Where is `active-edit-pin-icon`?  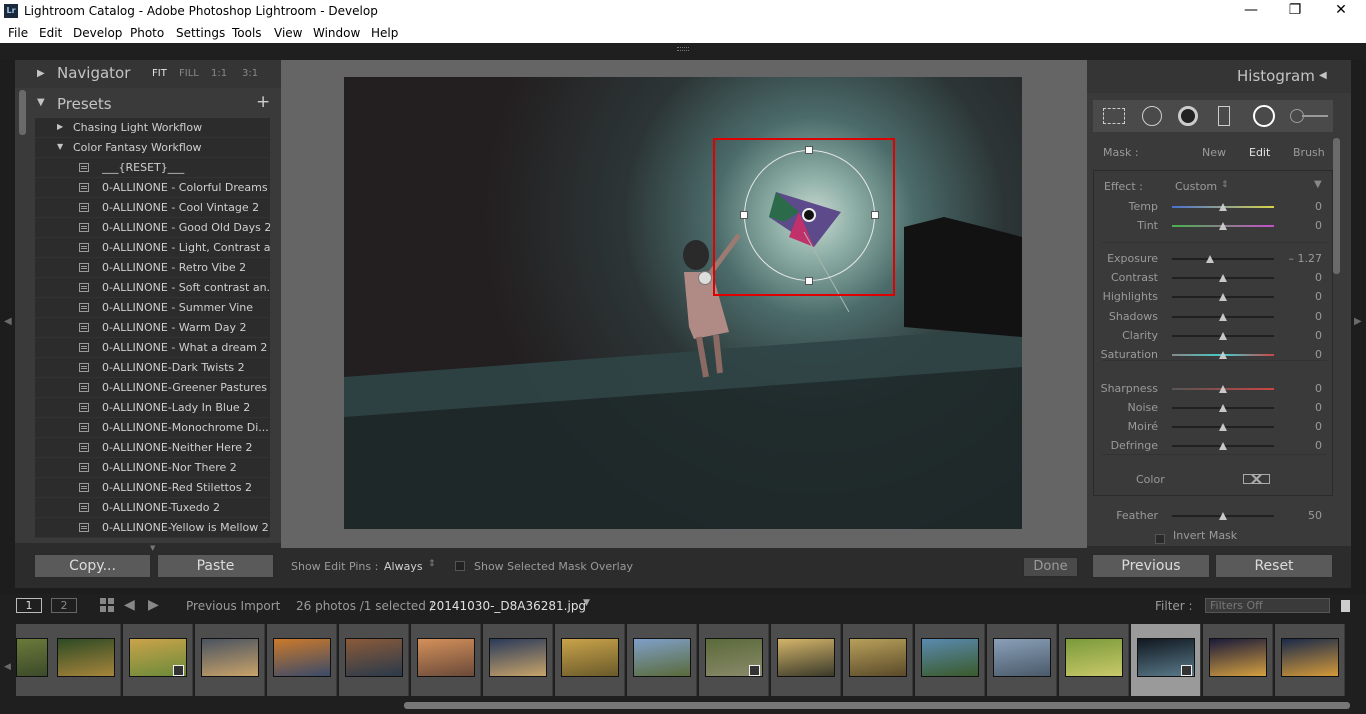
active-edit-pin-icon is located at coordinates (809, 215).